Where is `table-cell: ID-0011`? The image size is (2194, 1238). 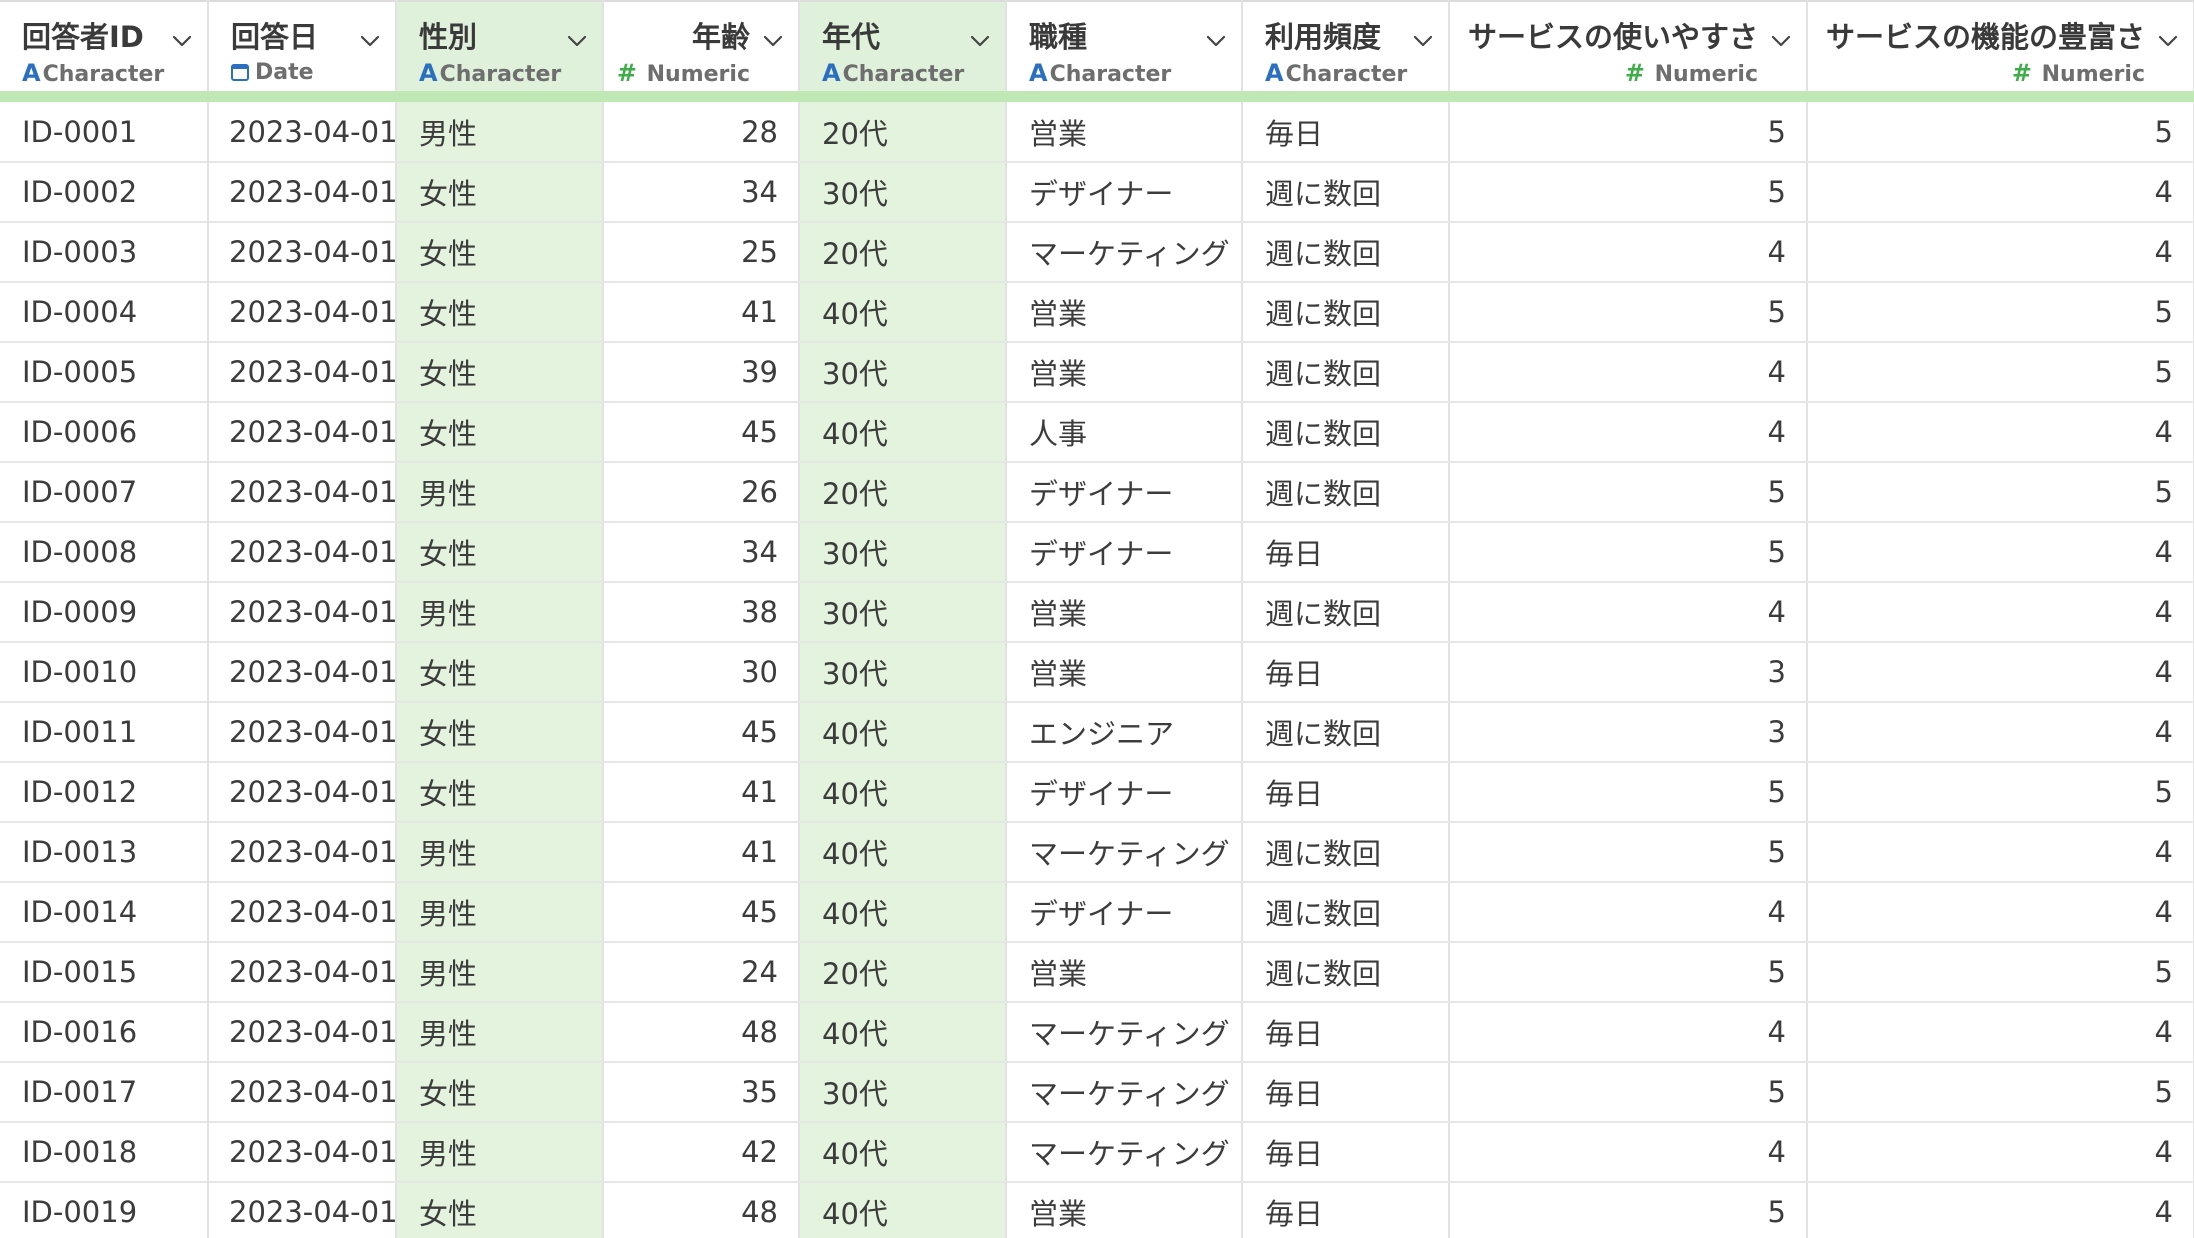
table-cell: ID-0011 is located at coordinates (104, 732).